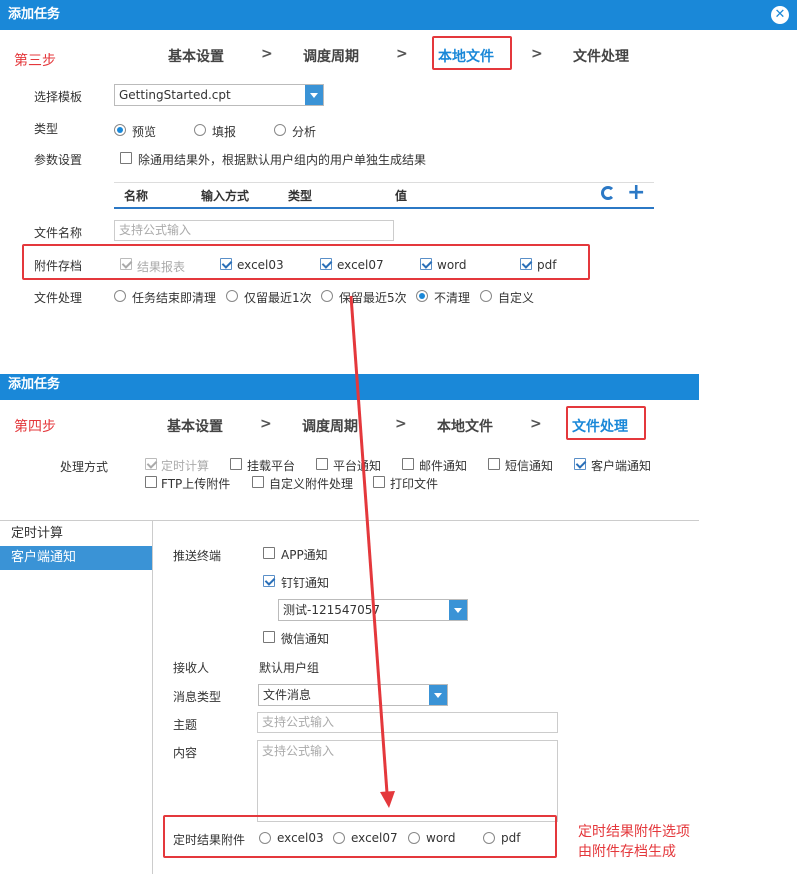  I want to click on arrow-head, so click(387, 799).